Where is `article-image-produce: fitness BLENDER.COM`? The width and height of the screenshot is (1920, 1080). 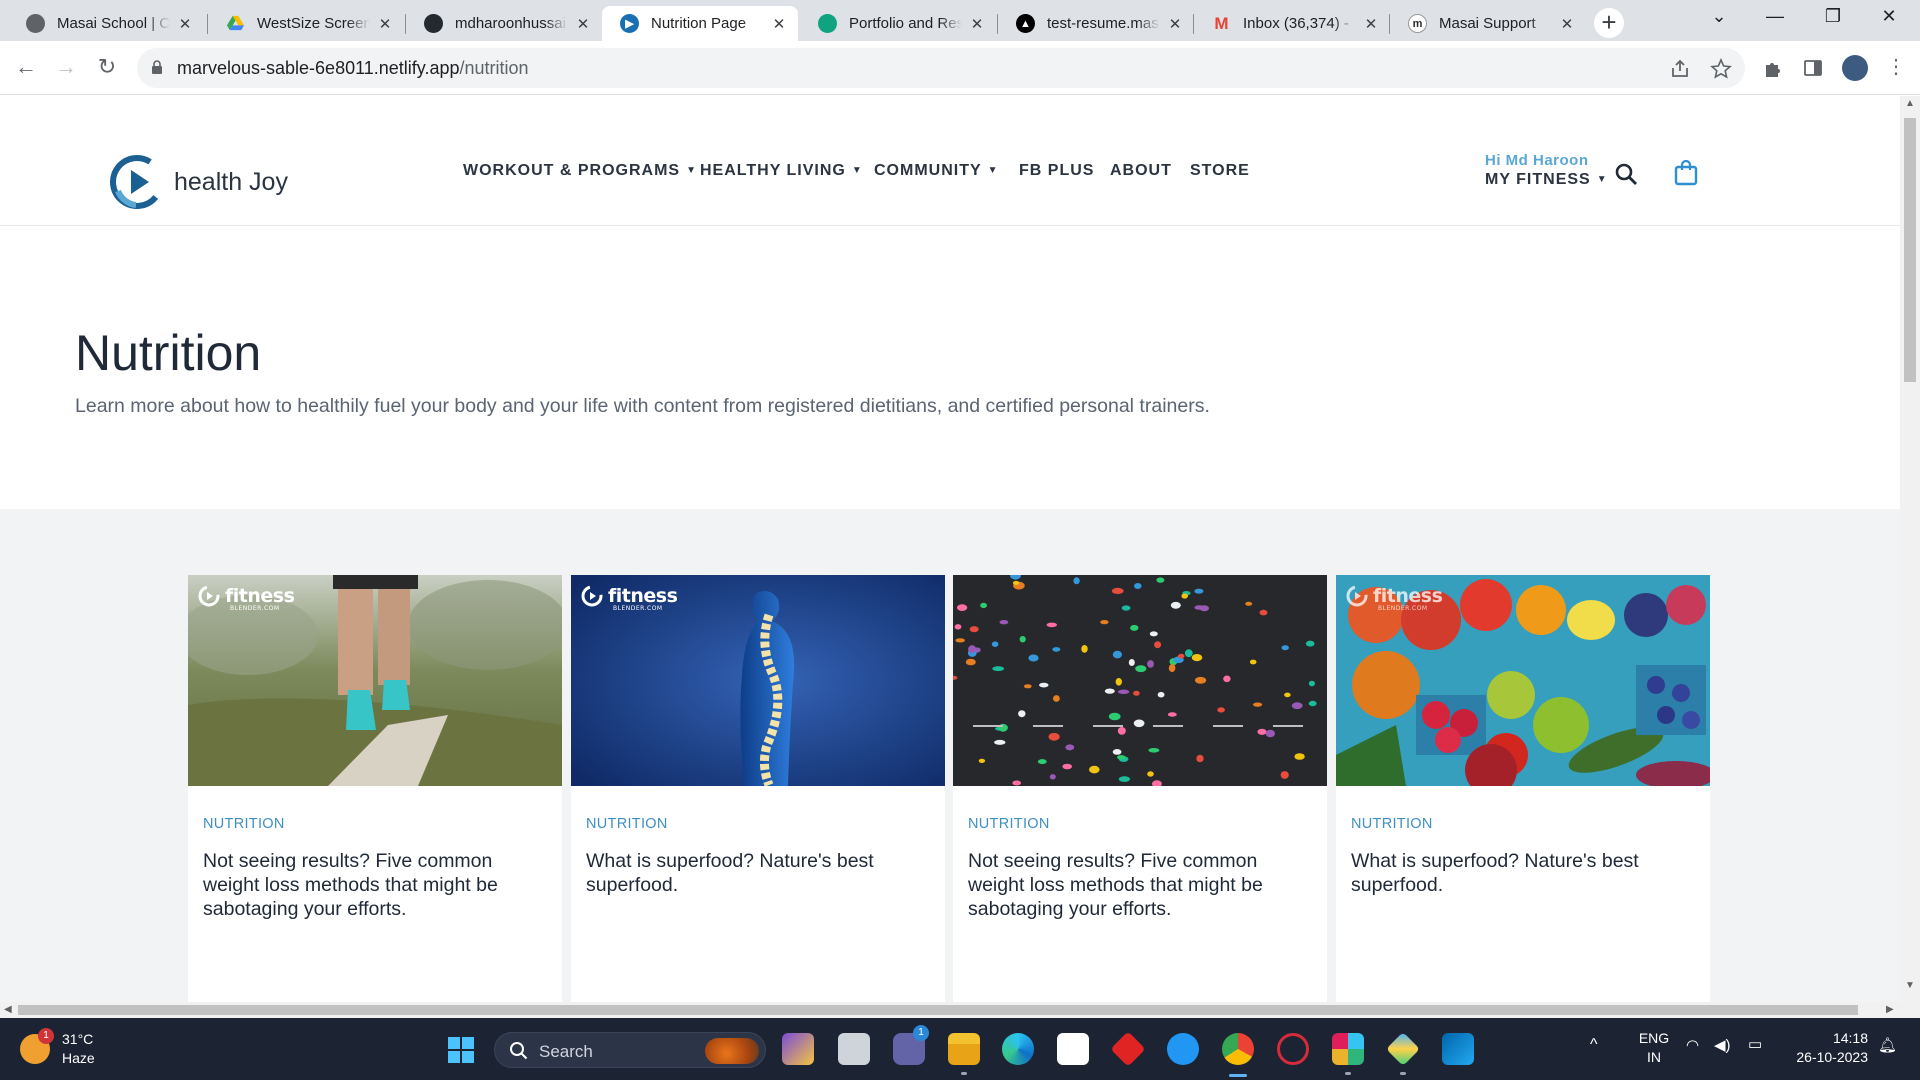
article-image-produce: fitness BLENDER.COM is located at coordinates (1523, 680).